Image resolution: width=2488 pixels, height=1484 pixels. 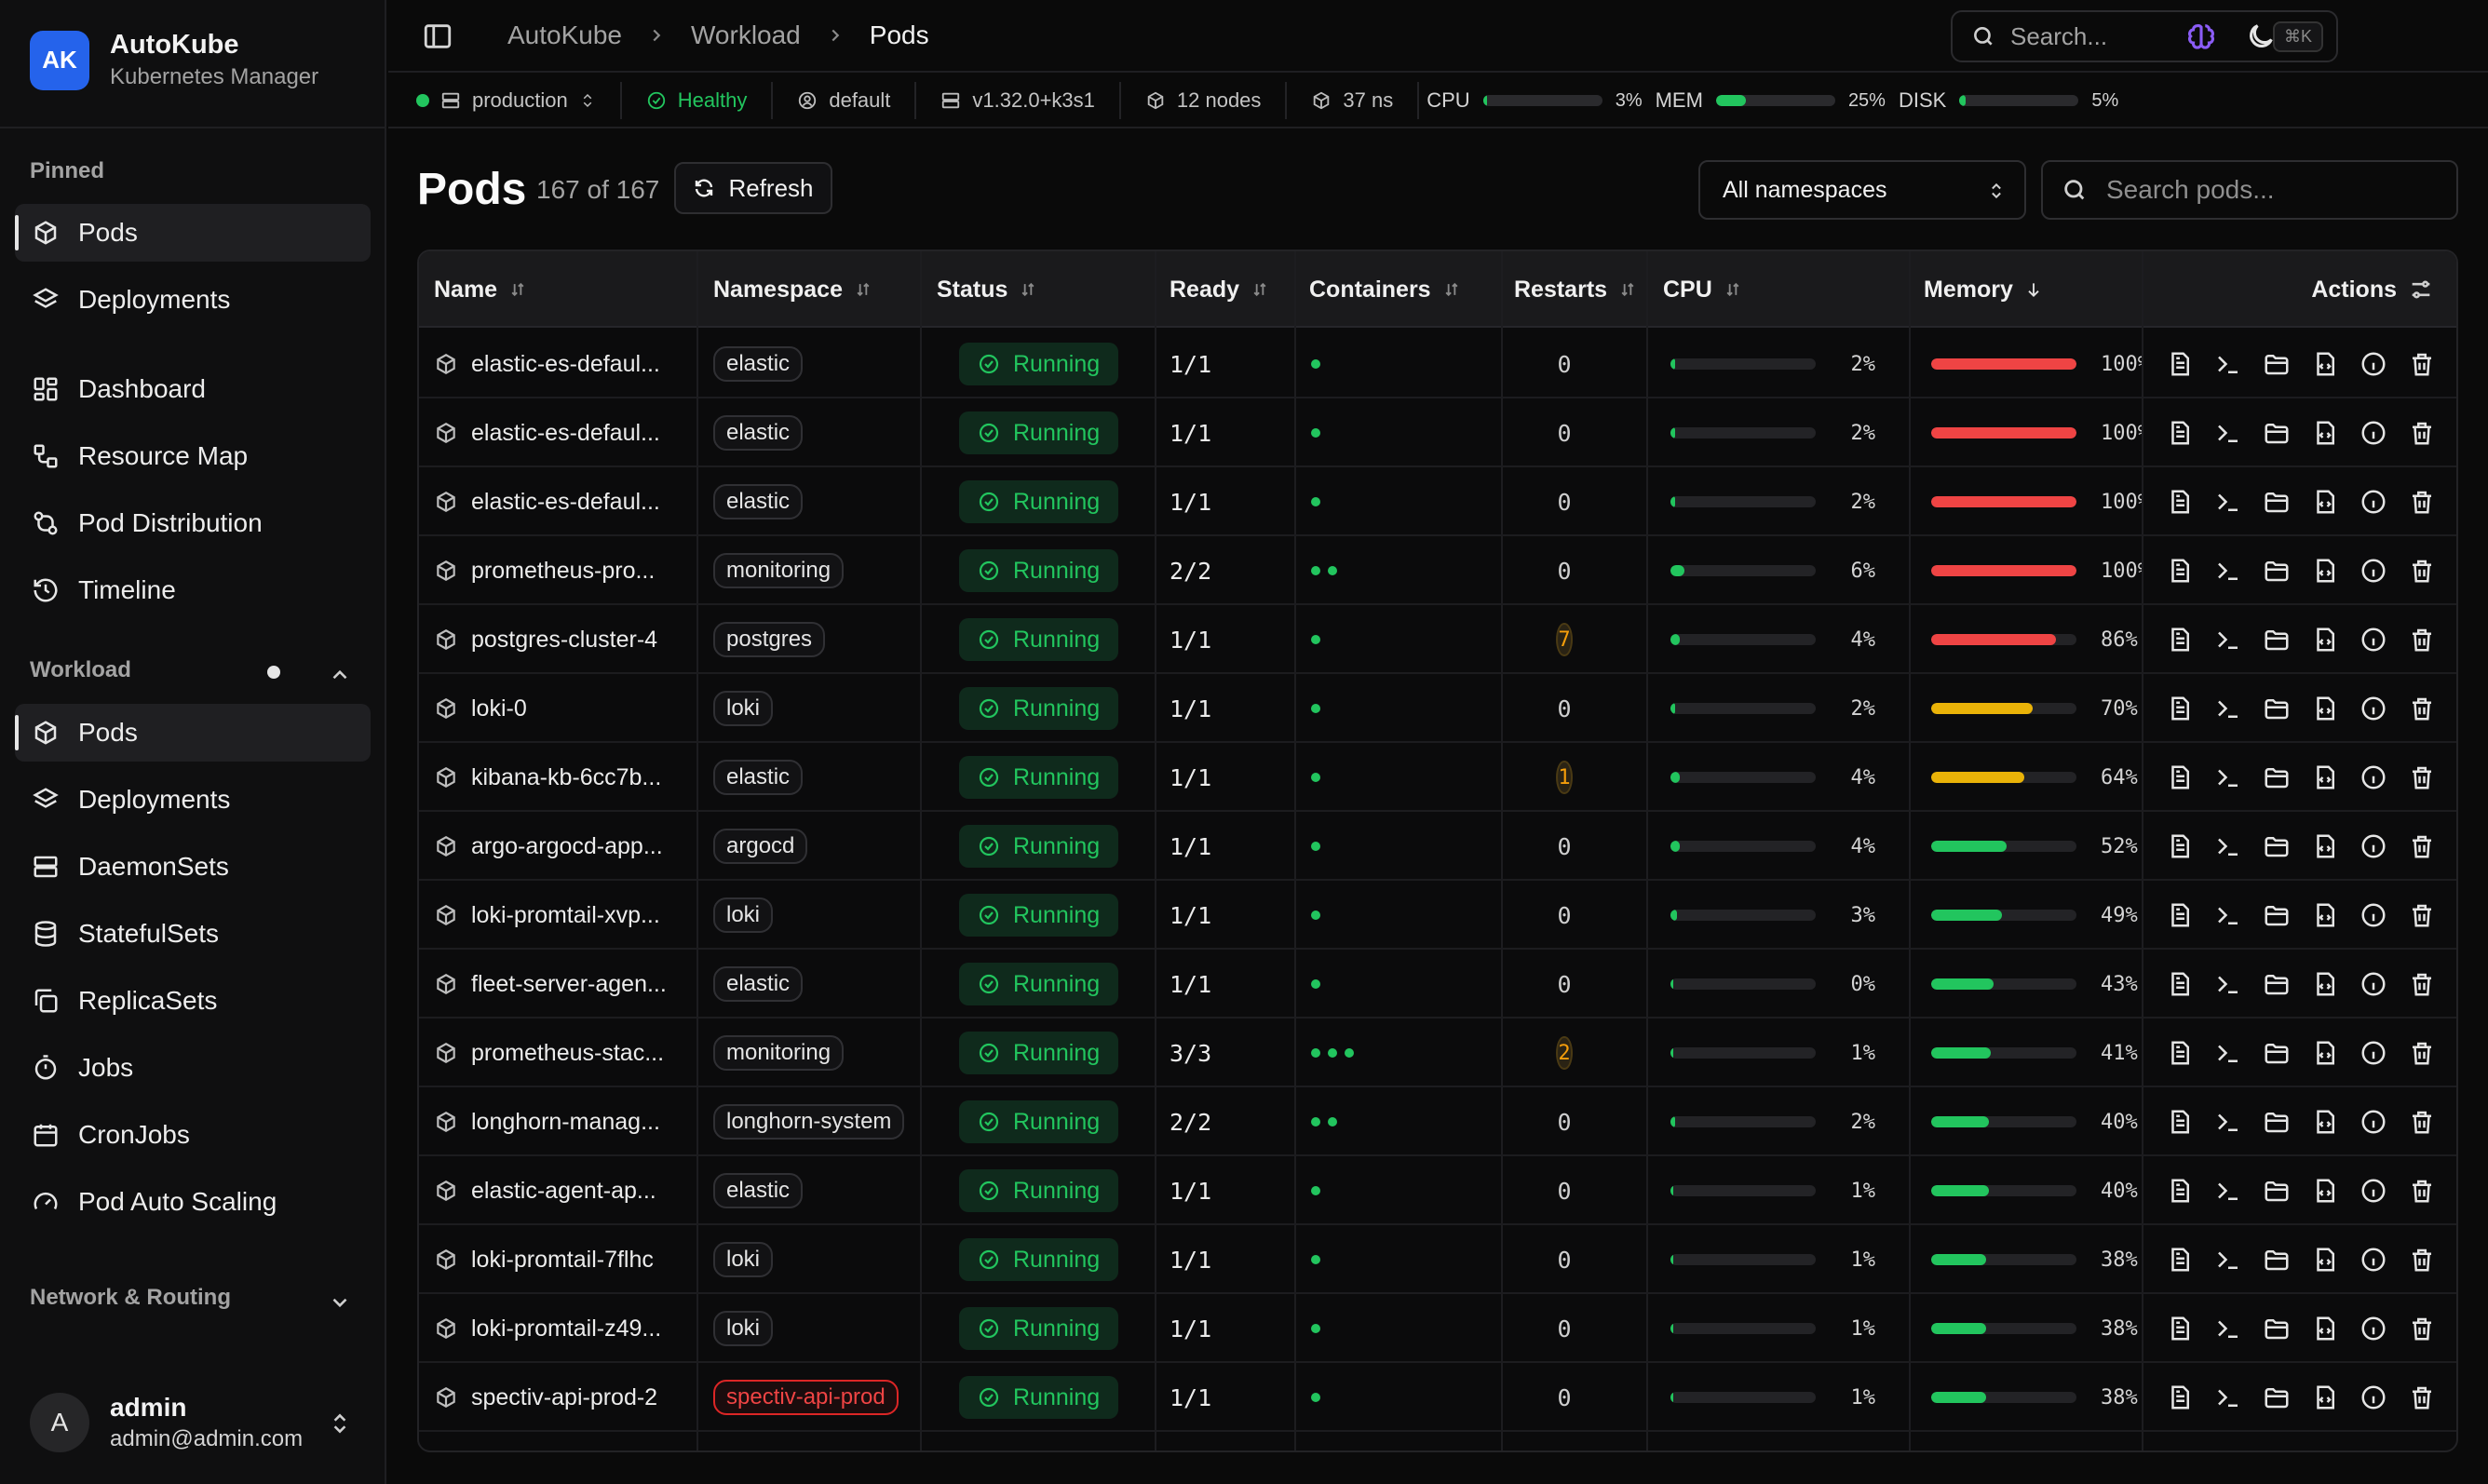 What do you see at coordinates (1862, 190) in the screenshot?
I see `namespace-filter-select: All namespaces` at bounding box center [1862, 190].